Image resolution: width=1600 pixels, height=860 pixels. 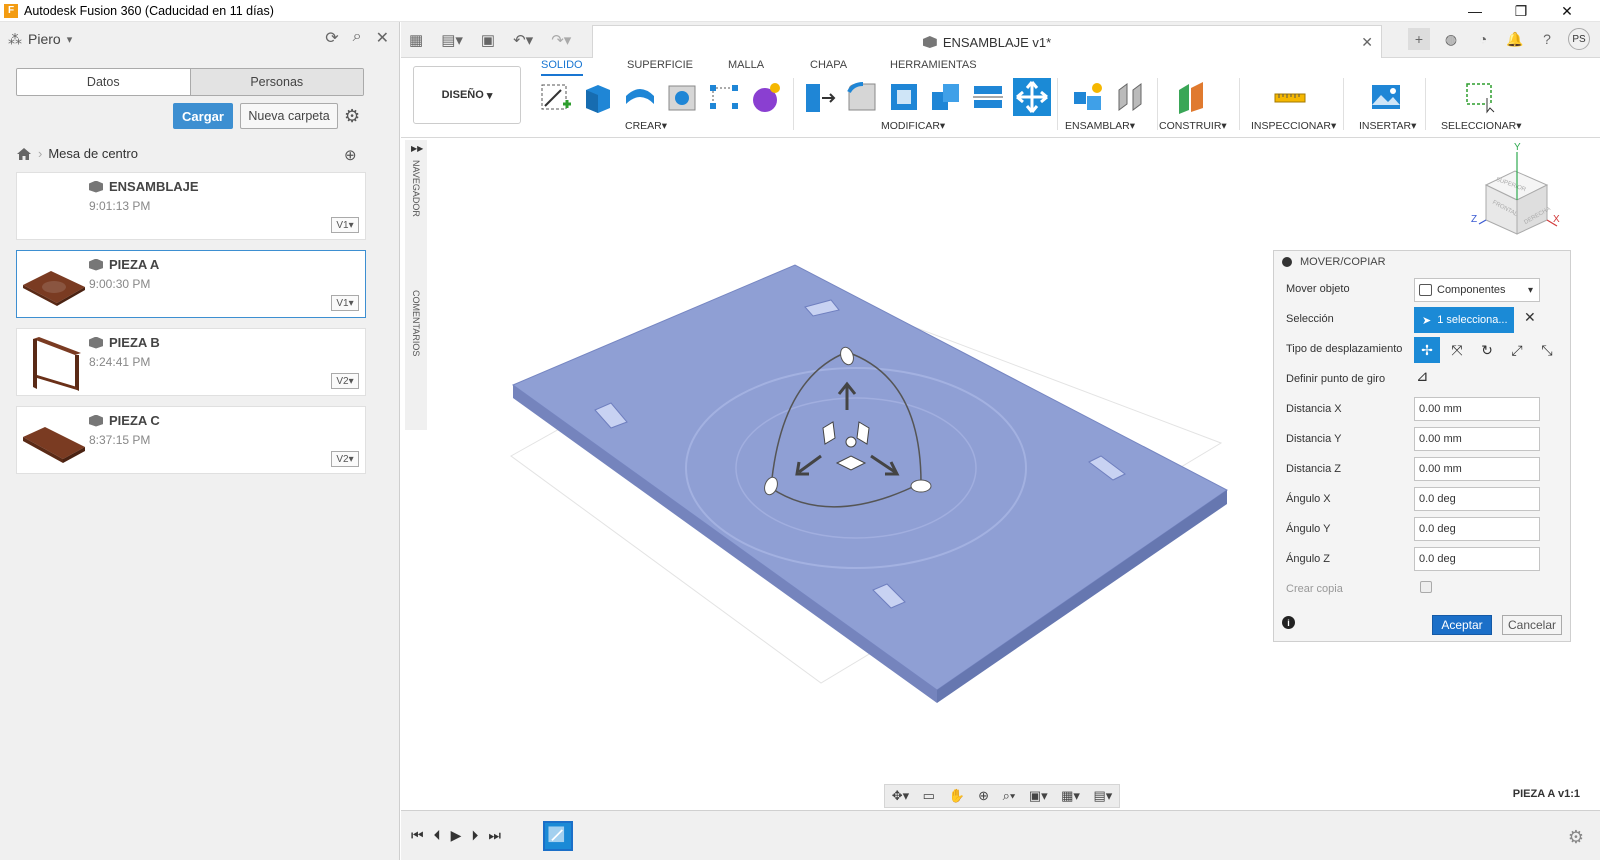 What do you see at coordinates (1102, 796) in the screenshot?
I see `viewports-icon: ▤▾` at bounding box center [1102, 796].